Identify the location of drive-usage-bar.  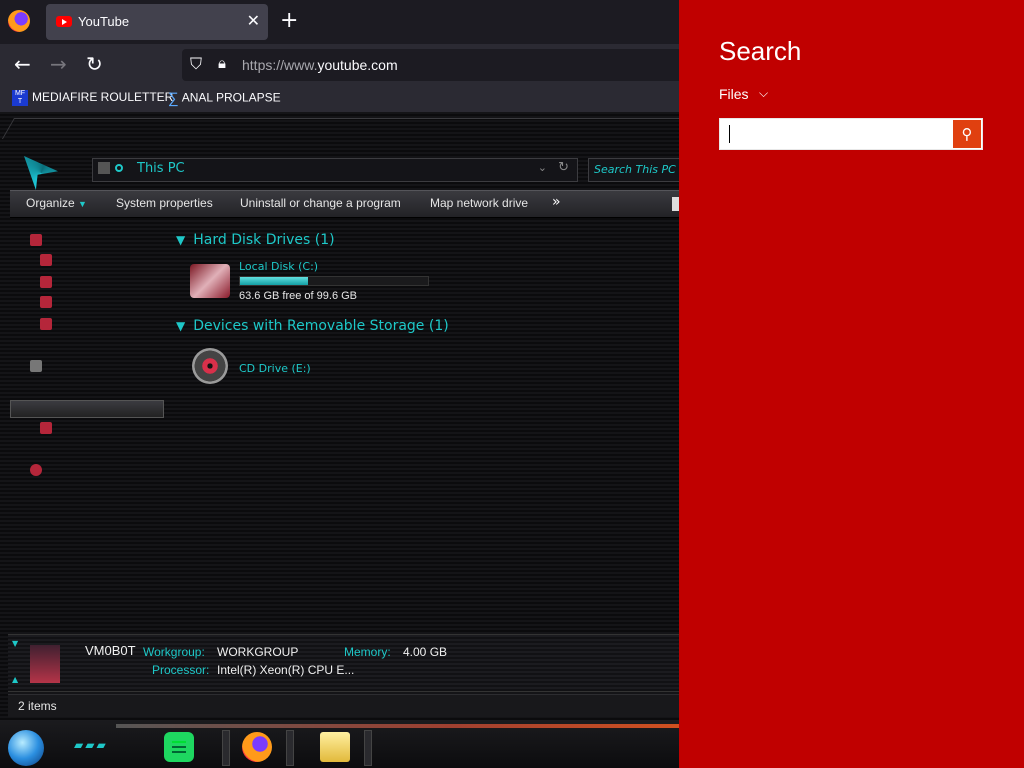
(334, 281).